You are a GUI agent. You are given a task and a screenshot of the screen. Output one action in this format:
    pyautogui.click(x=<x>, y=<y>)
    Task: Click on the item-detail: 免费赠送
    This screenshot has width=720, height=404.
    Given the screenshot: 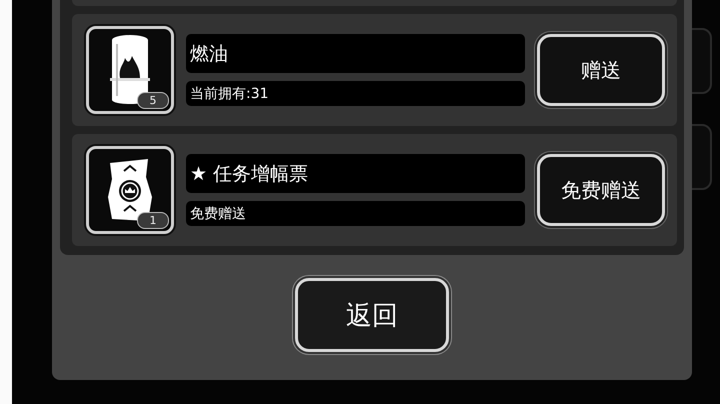 What is the action you would take?
    pyautogui.click(x=355, y=213)
    